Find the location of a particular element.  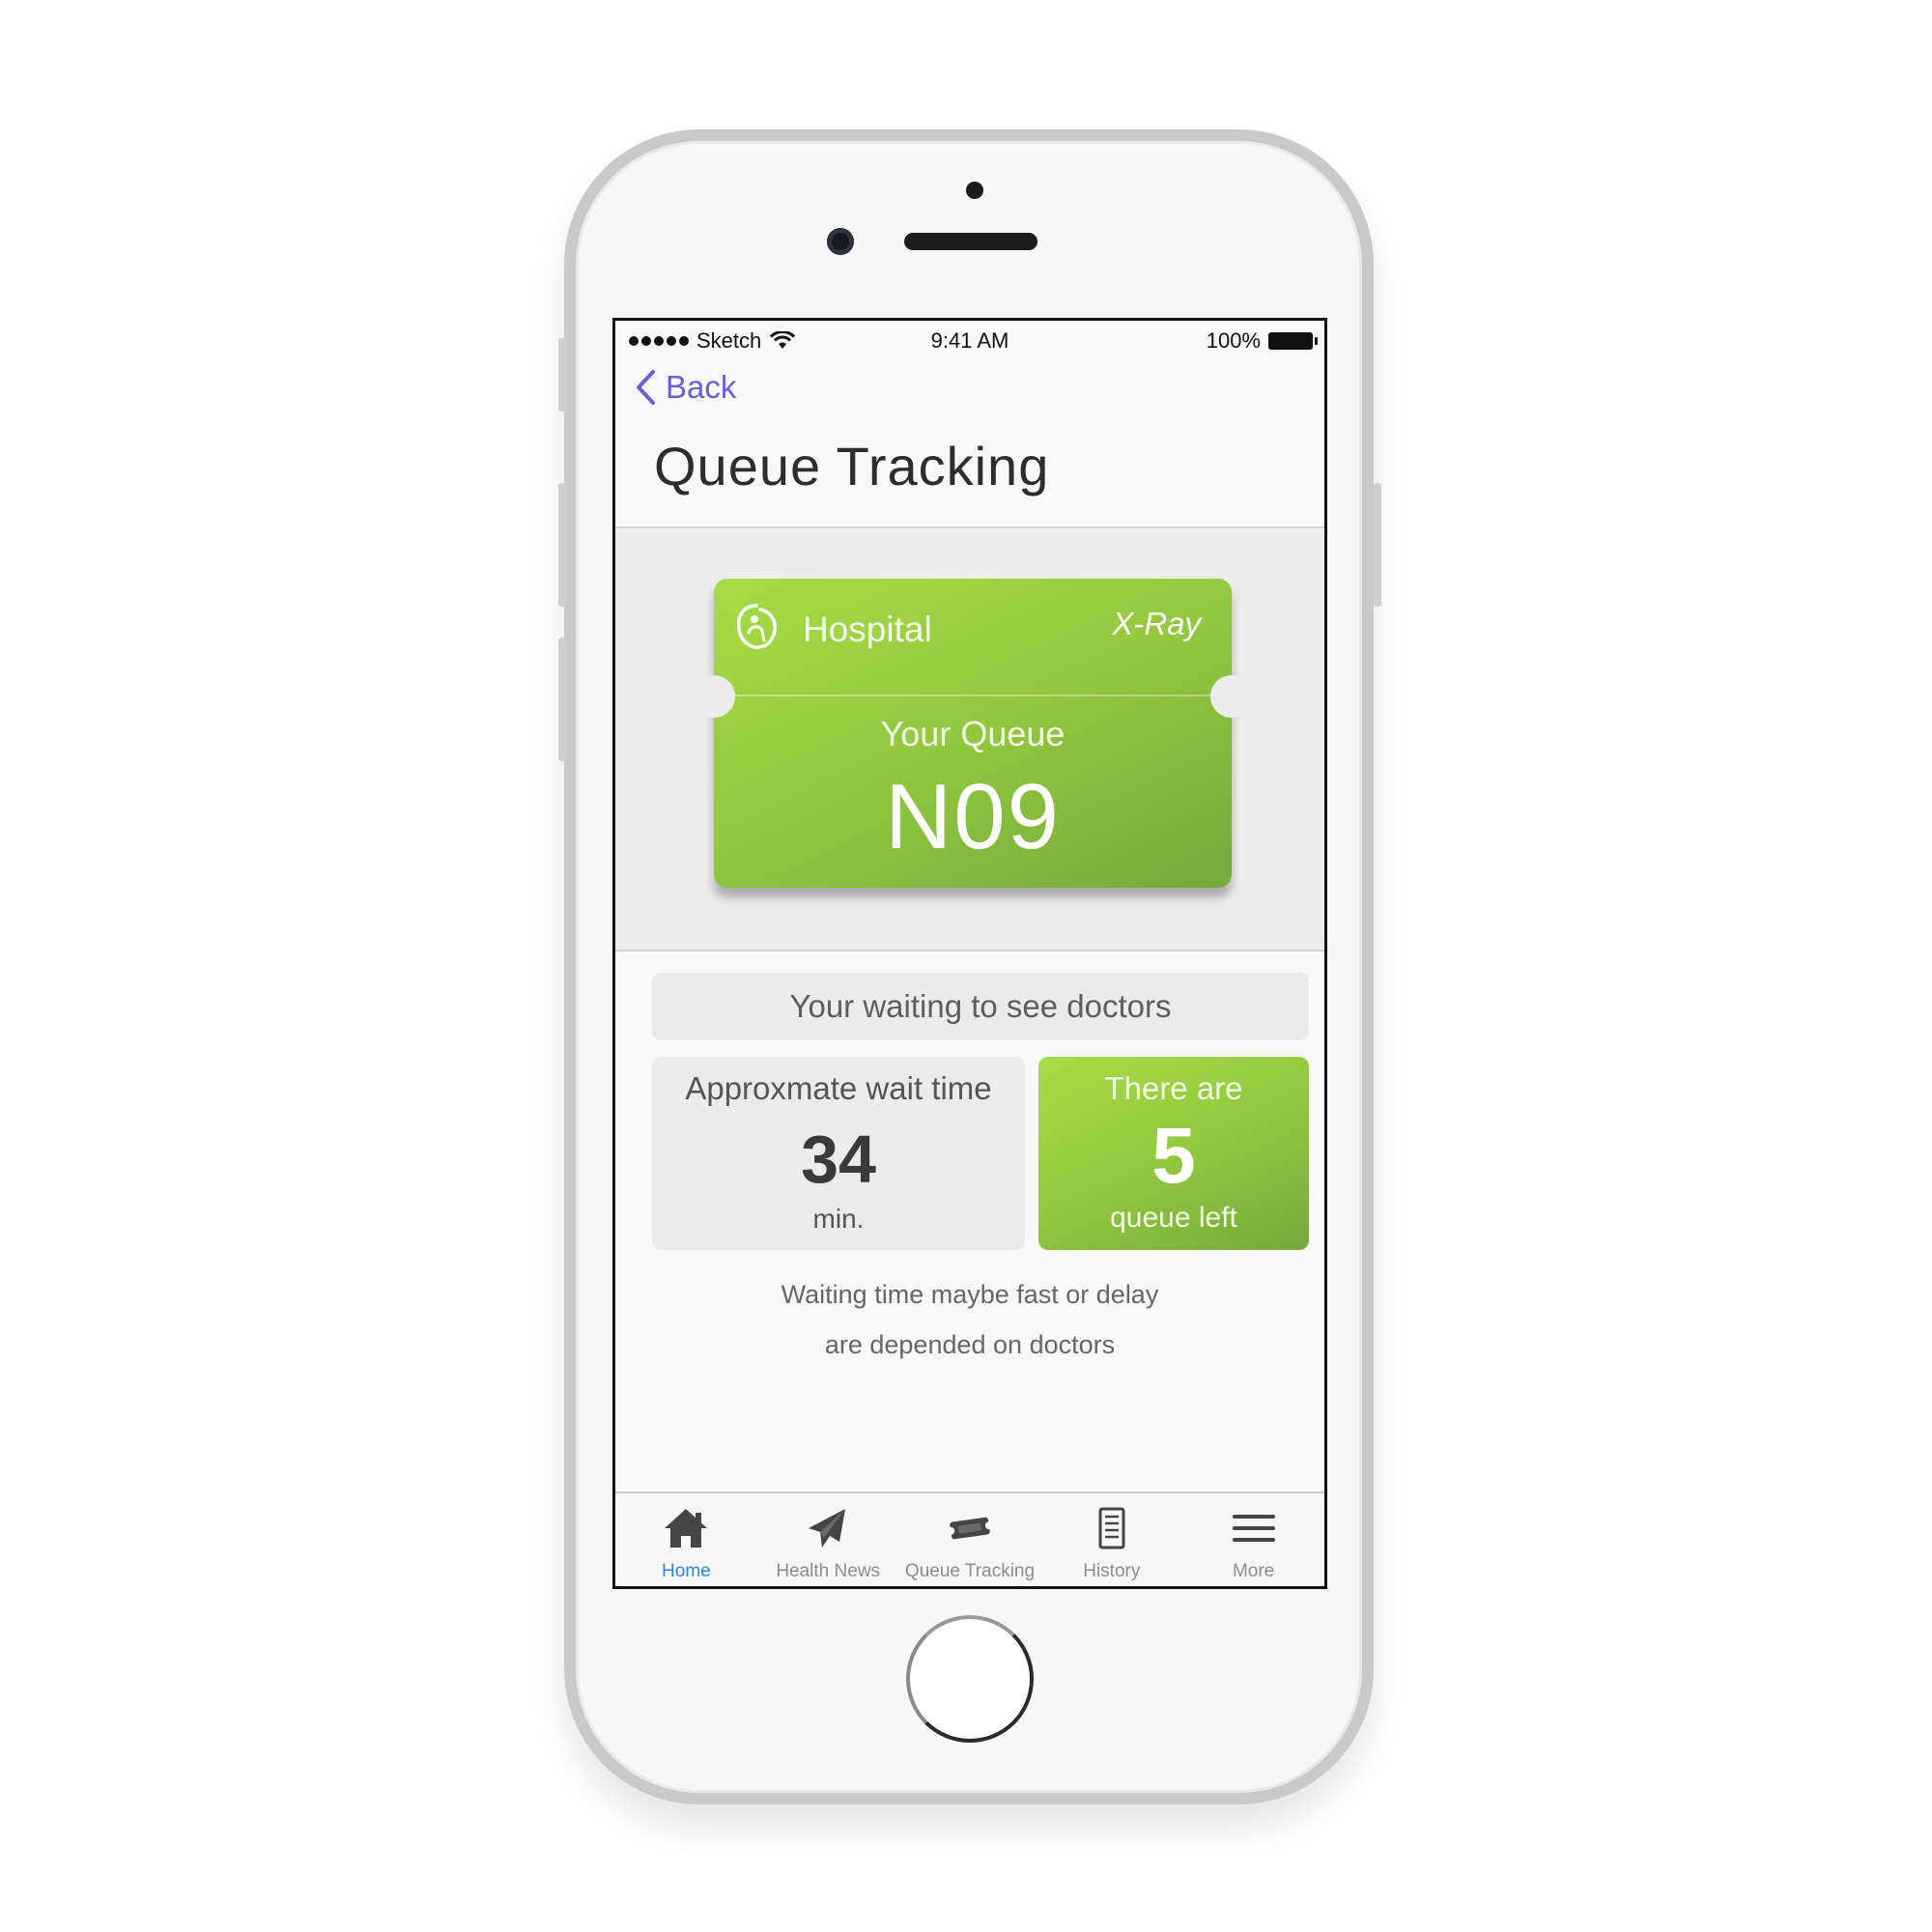

mute-switch is located at coordinates (562, 375).